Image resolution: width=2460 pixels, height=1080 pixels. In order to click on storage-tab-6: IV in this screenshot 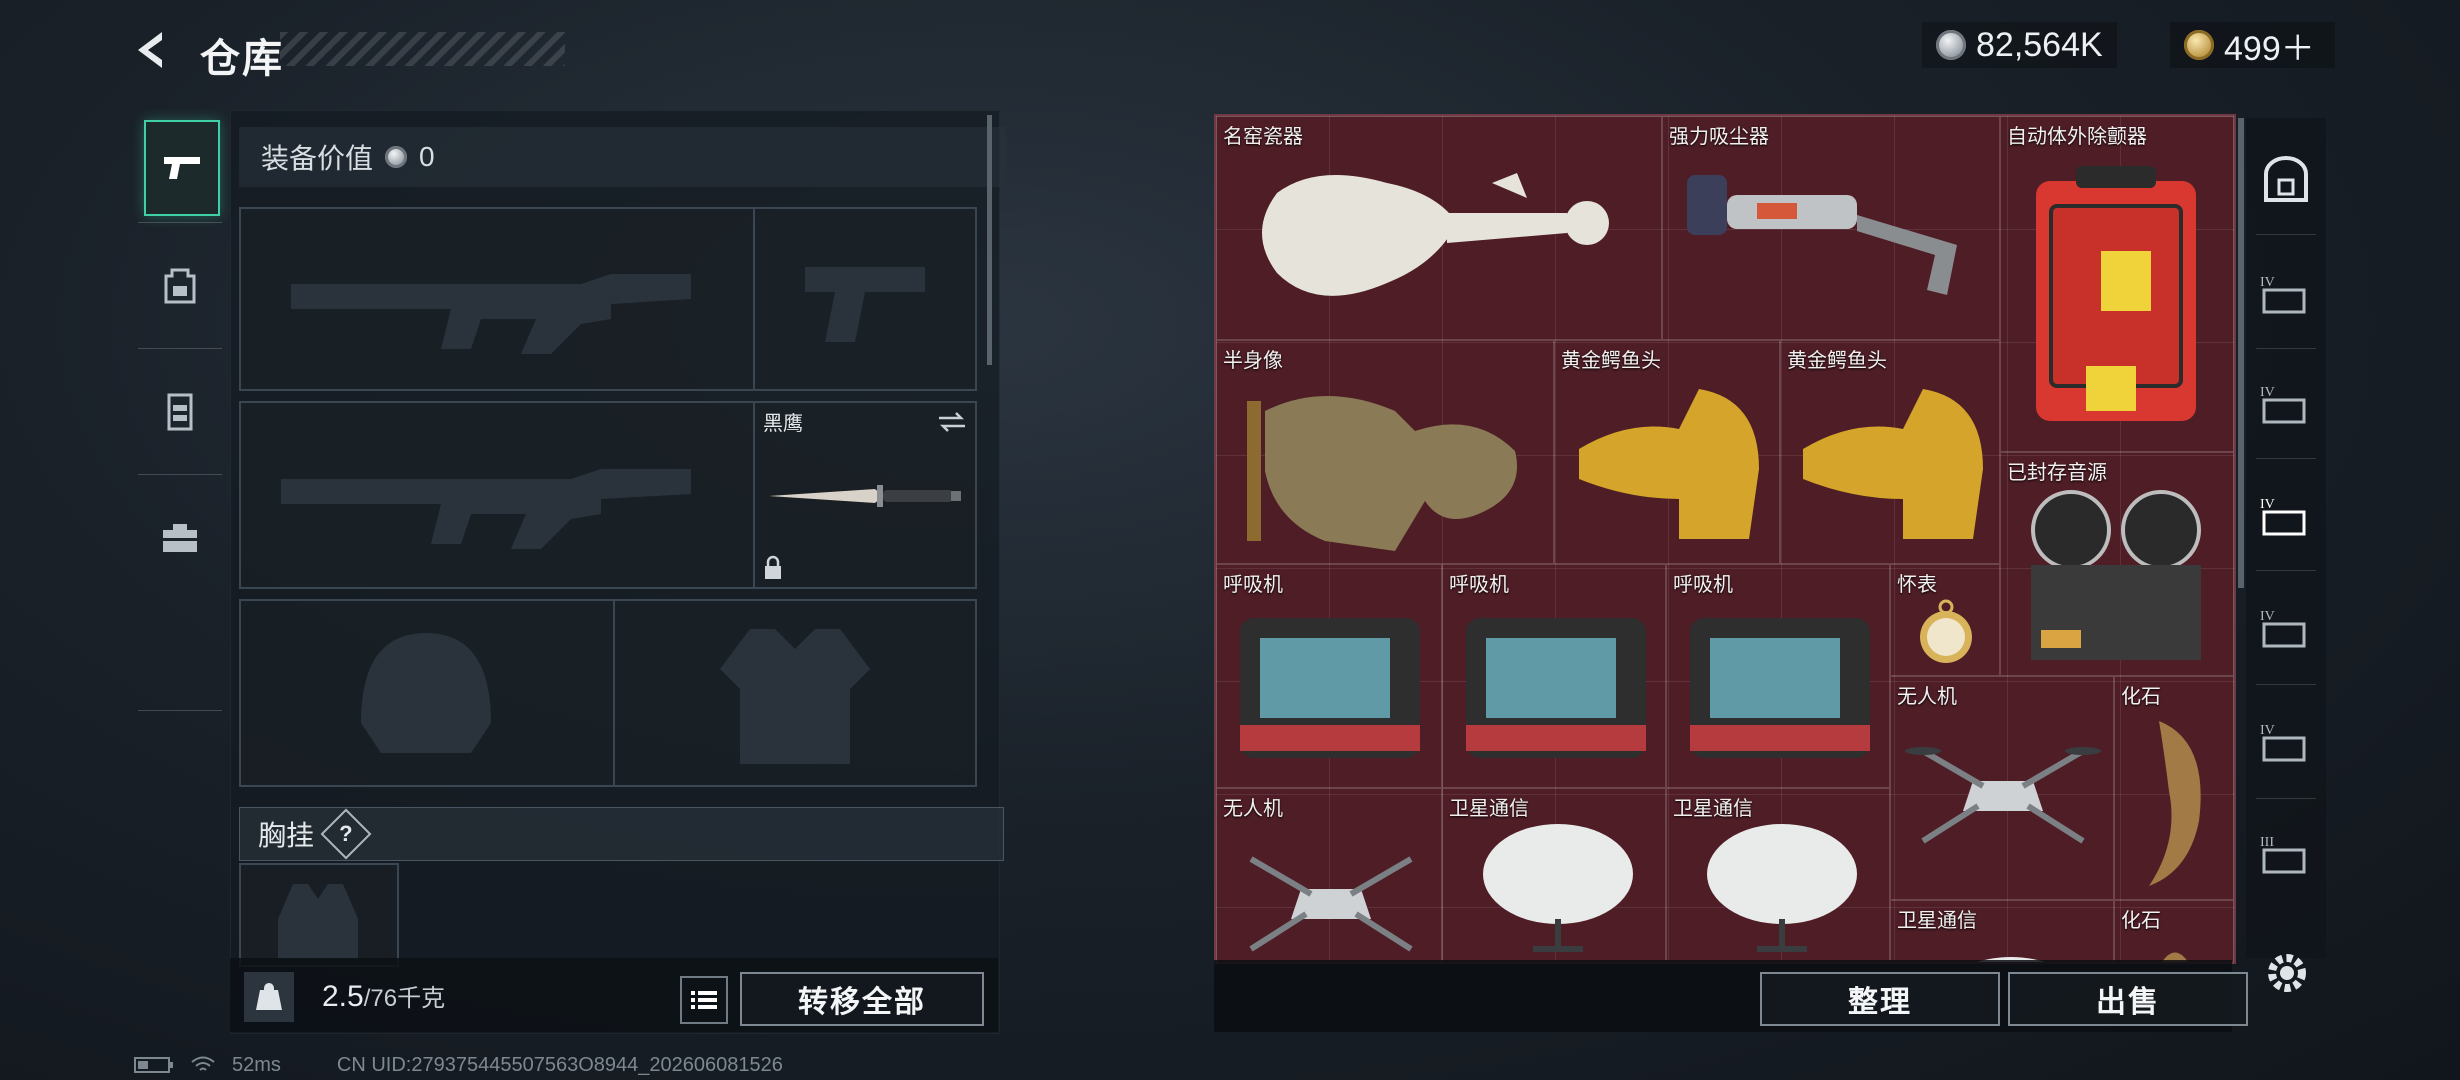, I will do `click(2286, 741)`.